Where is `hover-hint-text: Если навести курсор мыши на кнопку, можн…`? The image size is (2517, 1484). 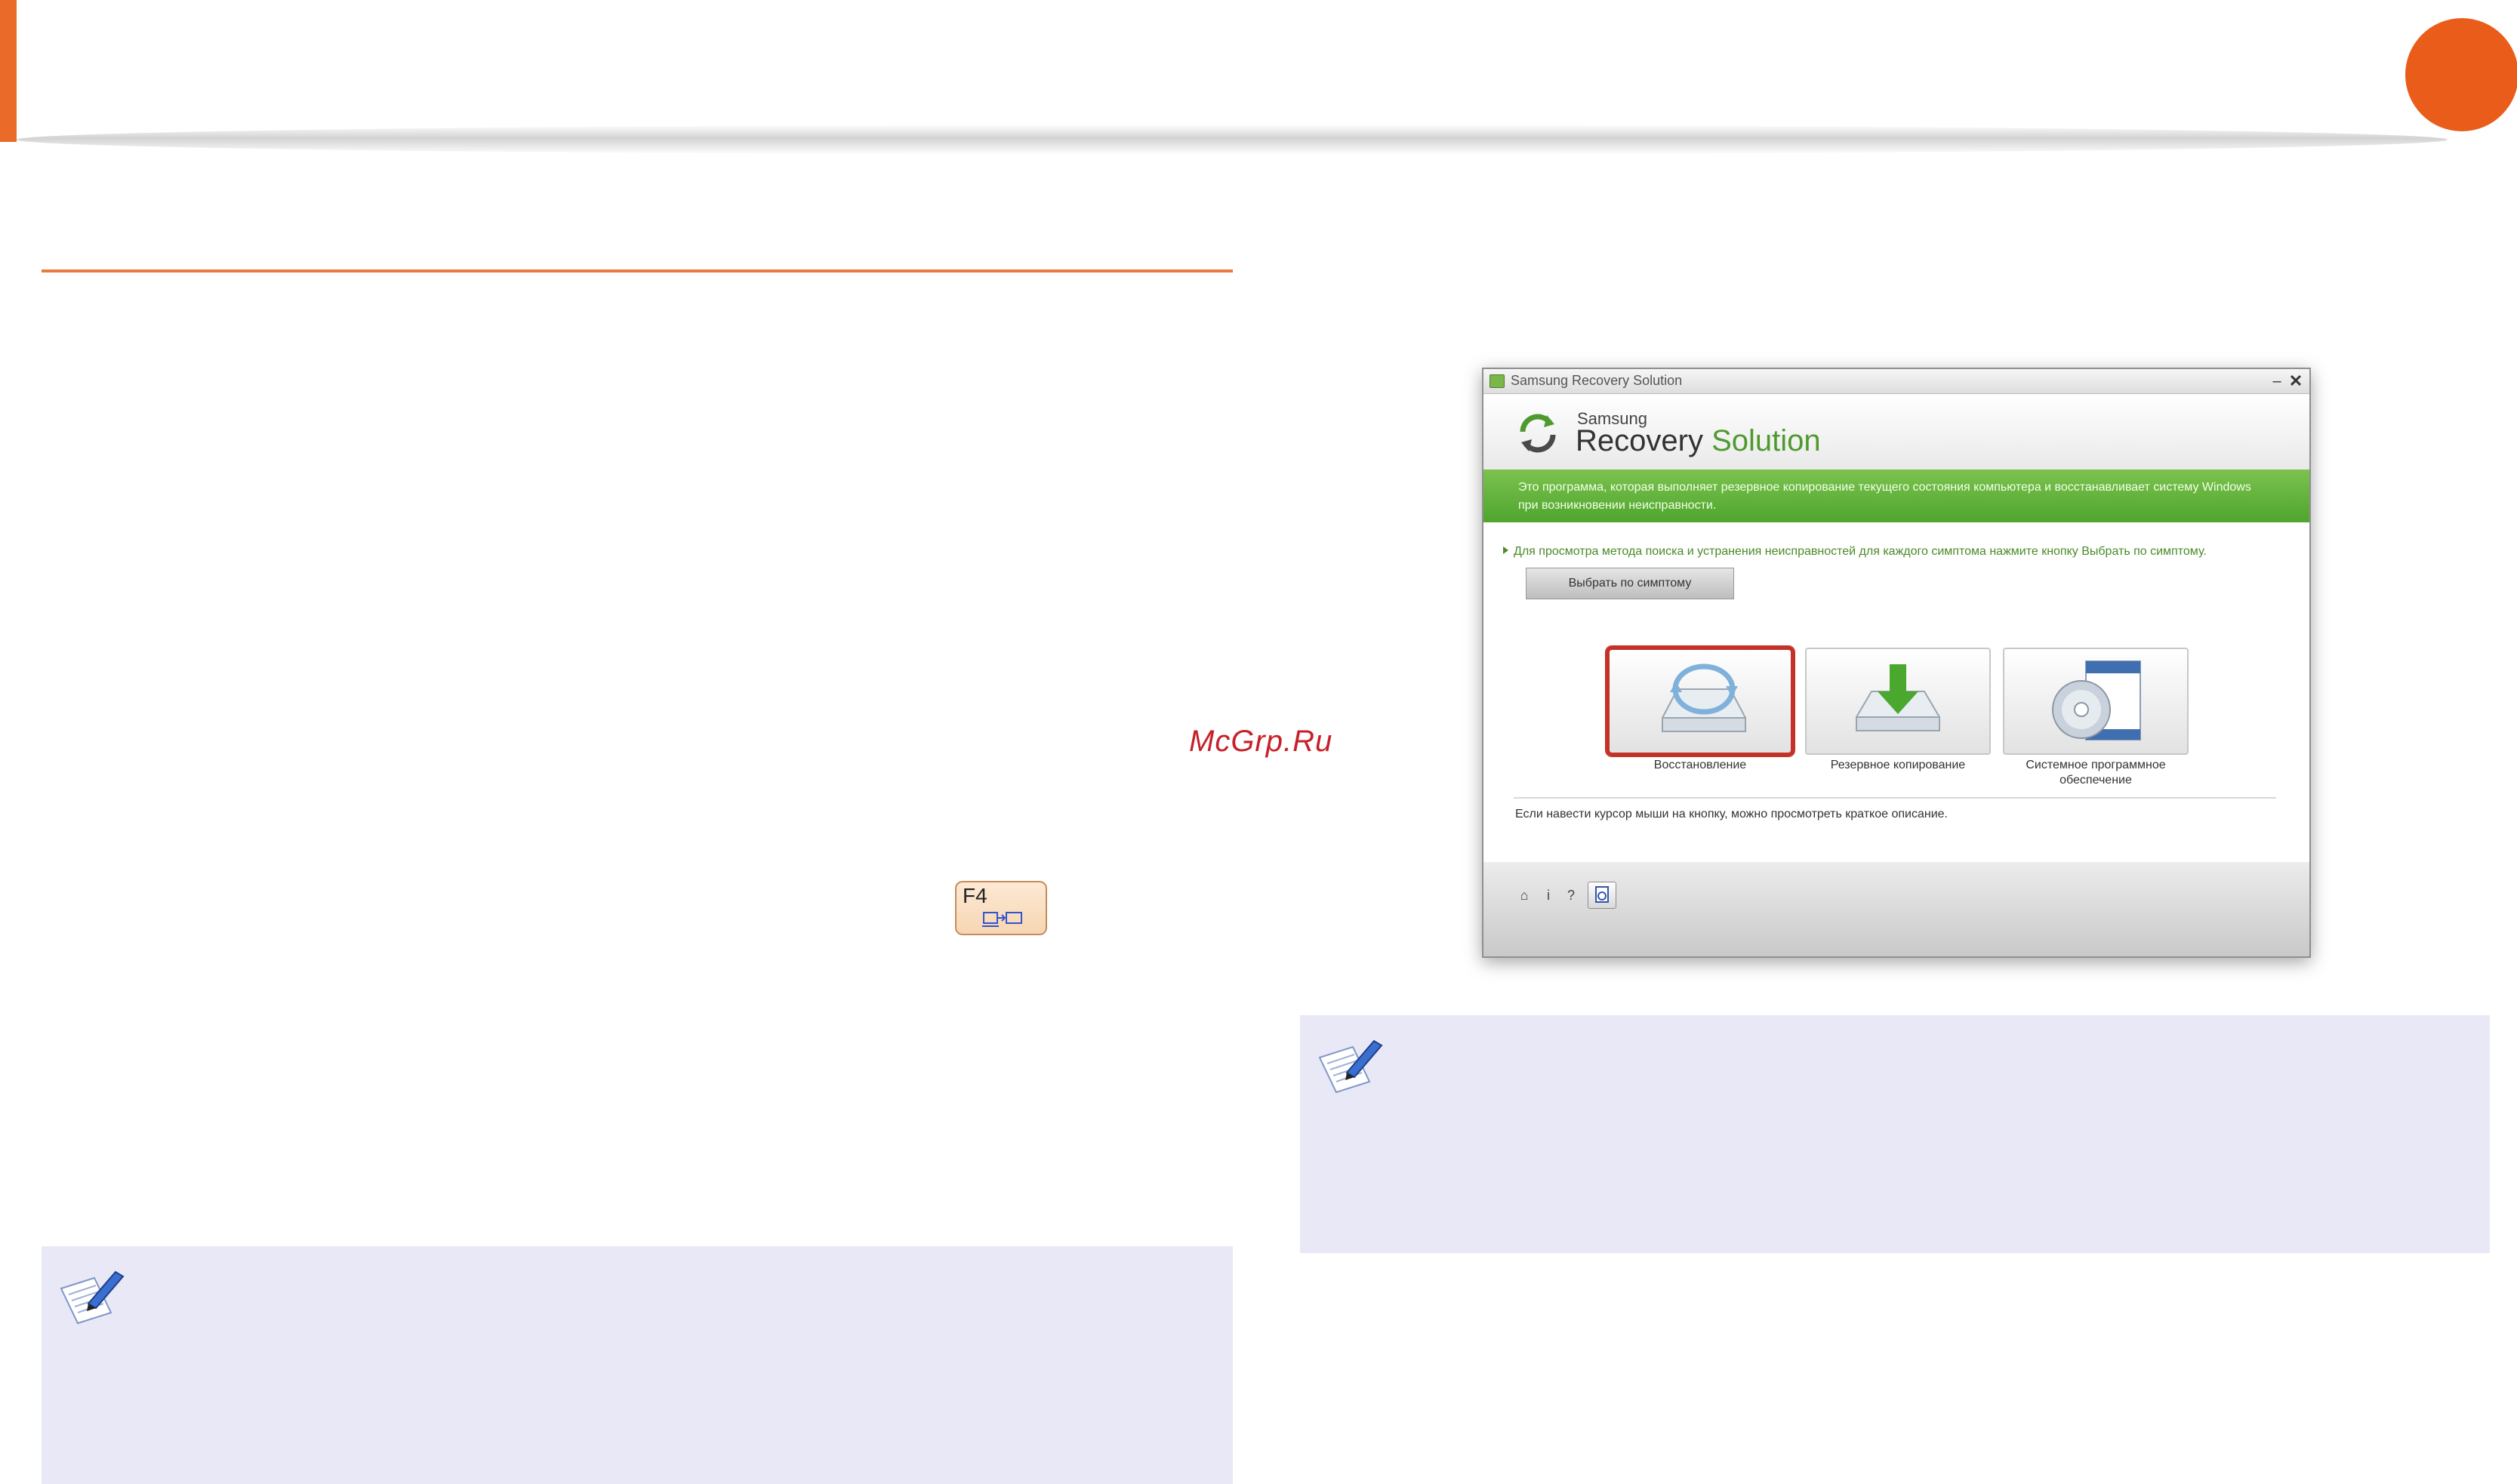 hover-hint-text: Если навести курсор мыши на кнопку, можн… is located at coordinates (1731, 814).